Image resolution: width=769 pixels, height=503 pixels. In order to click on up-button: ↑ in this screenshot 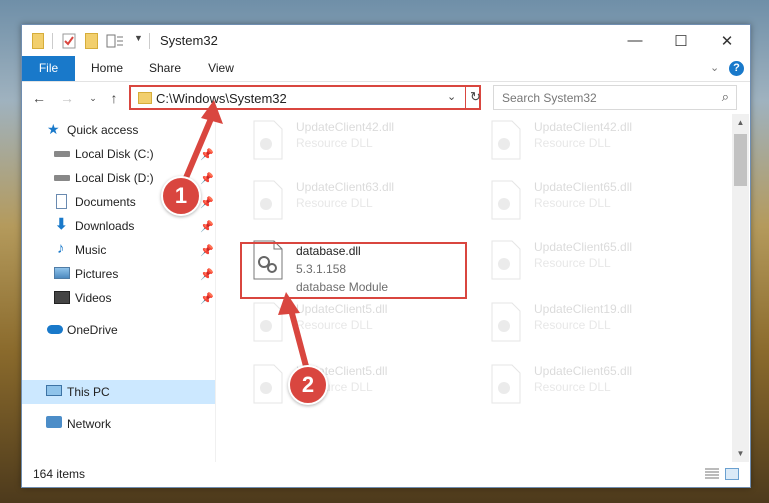, I will do `click(114, 98)`.